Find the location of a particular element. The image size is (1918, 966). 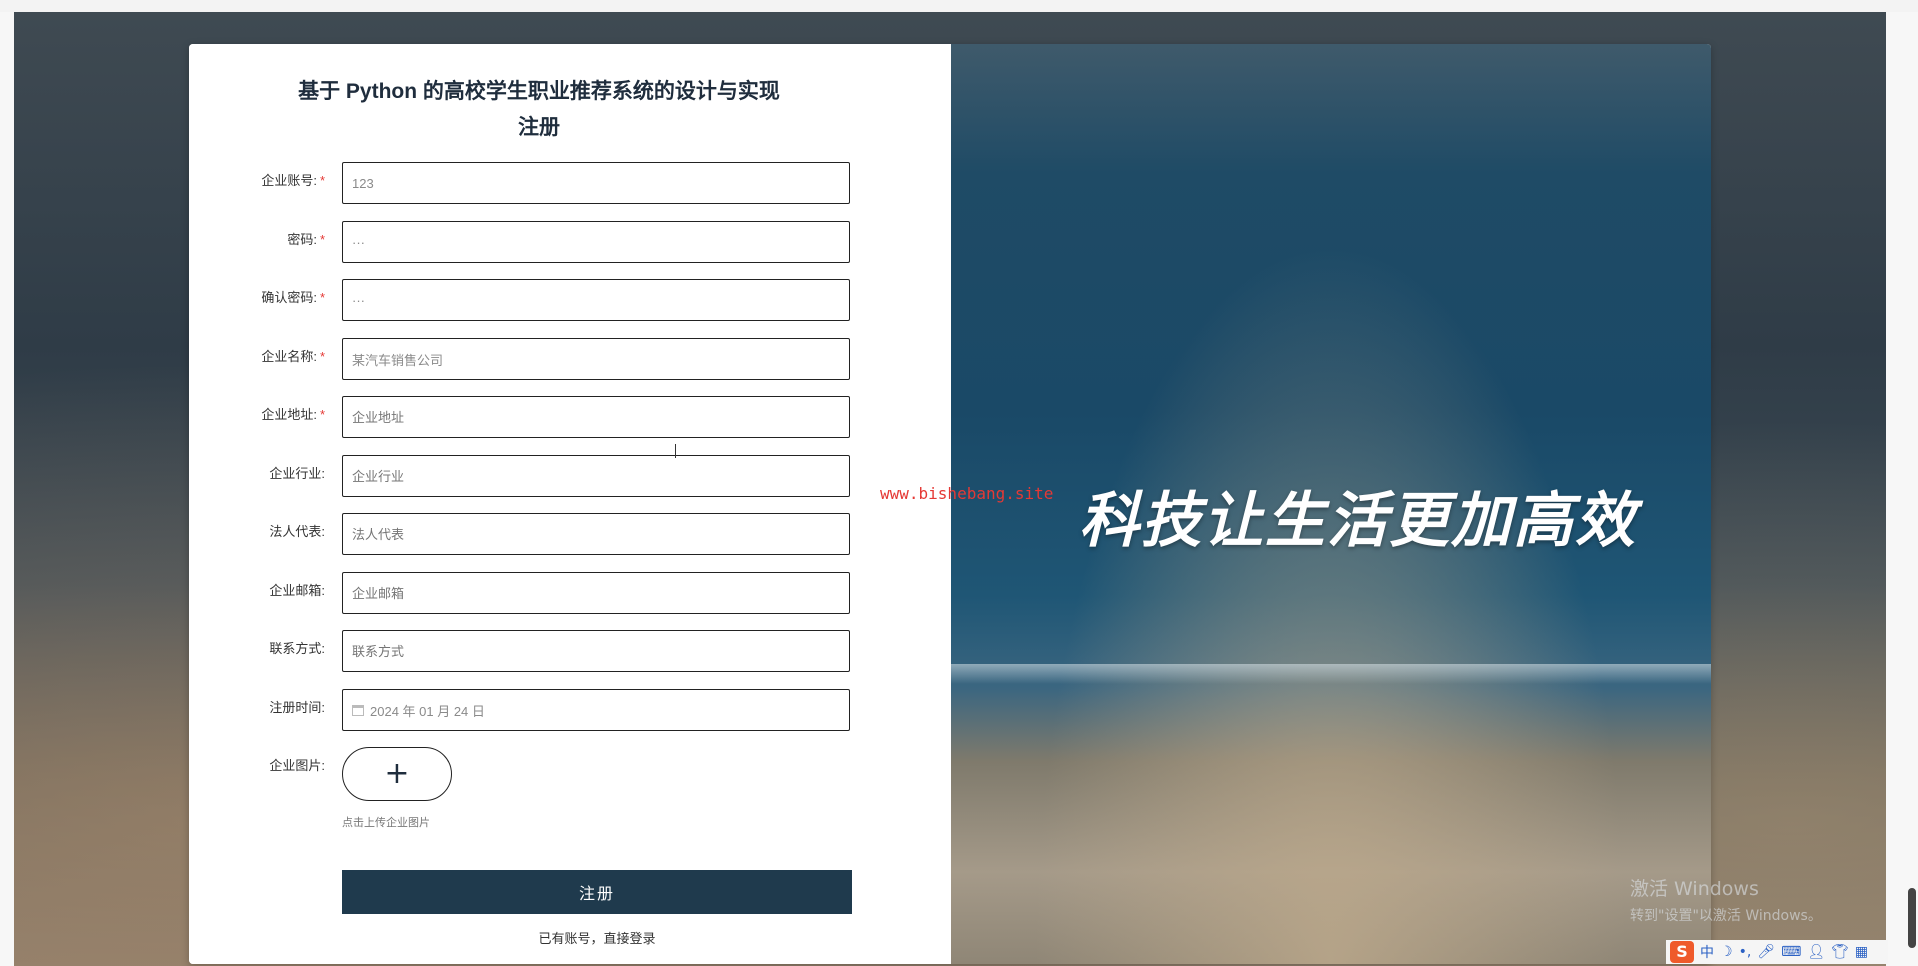

company-name-label: 企业名称: * is located at coordinates (293, 356).